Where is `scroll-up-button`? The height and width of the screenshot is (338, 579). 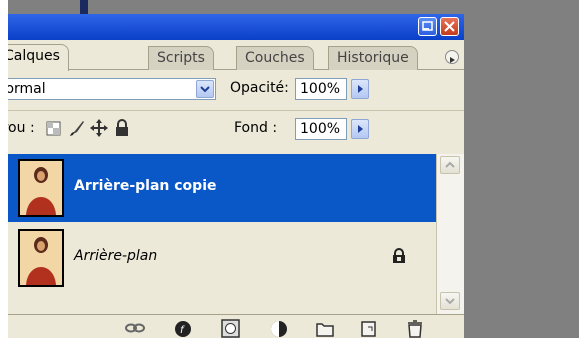 scroll-up-button is located at coordinates (450, 165).